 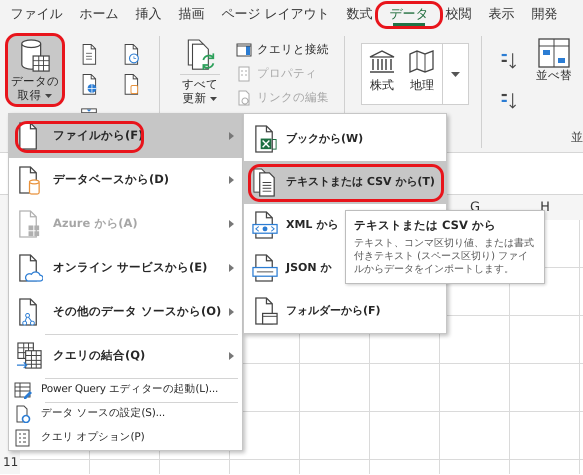 I want to click on group-label: 並, so click(x=577, y=137).